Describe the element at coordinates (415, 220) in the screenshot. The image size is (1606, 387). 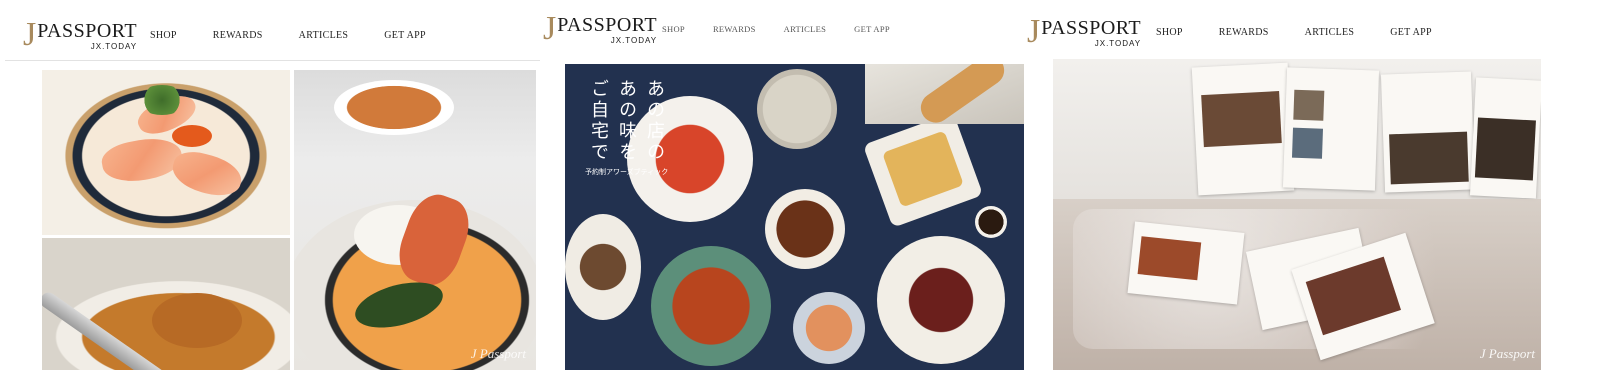
I see `thai-curry-prawns-photo: J Passport` at that location.